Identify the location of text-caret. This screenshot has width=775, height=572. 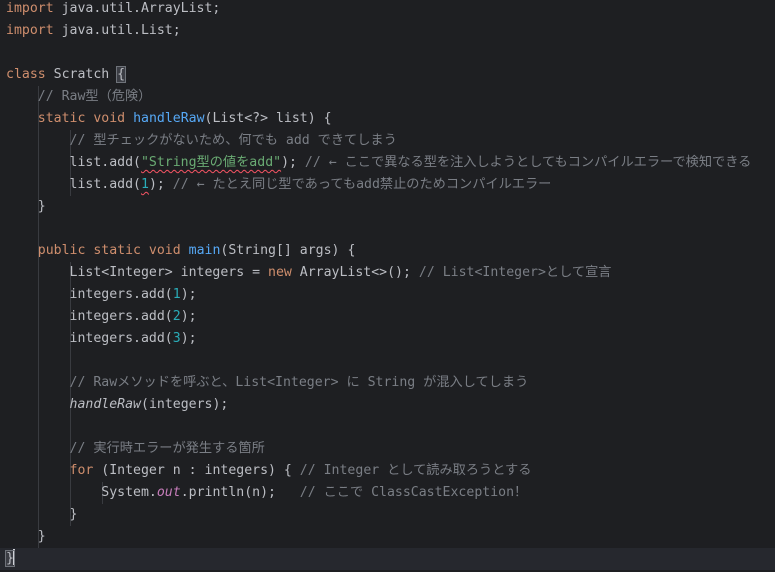
(13, 557).